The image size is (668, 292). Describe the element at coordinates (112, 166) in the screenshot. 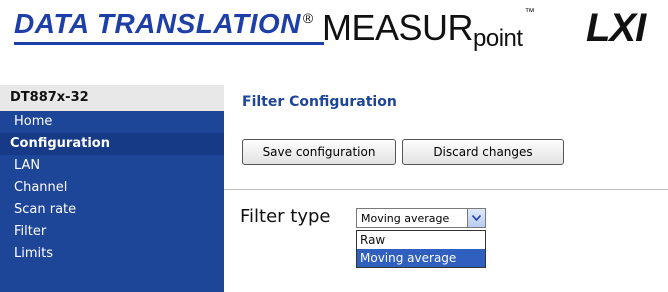

I see `sidebar-item-lan: LAN` at that location.